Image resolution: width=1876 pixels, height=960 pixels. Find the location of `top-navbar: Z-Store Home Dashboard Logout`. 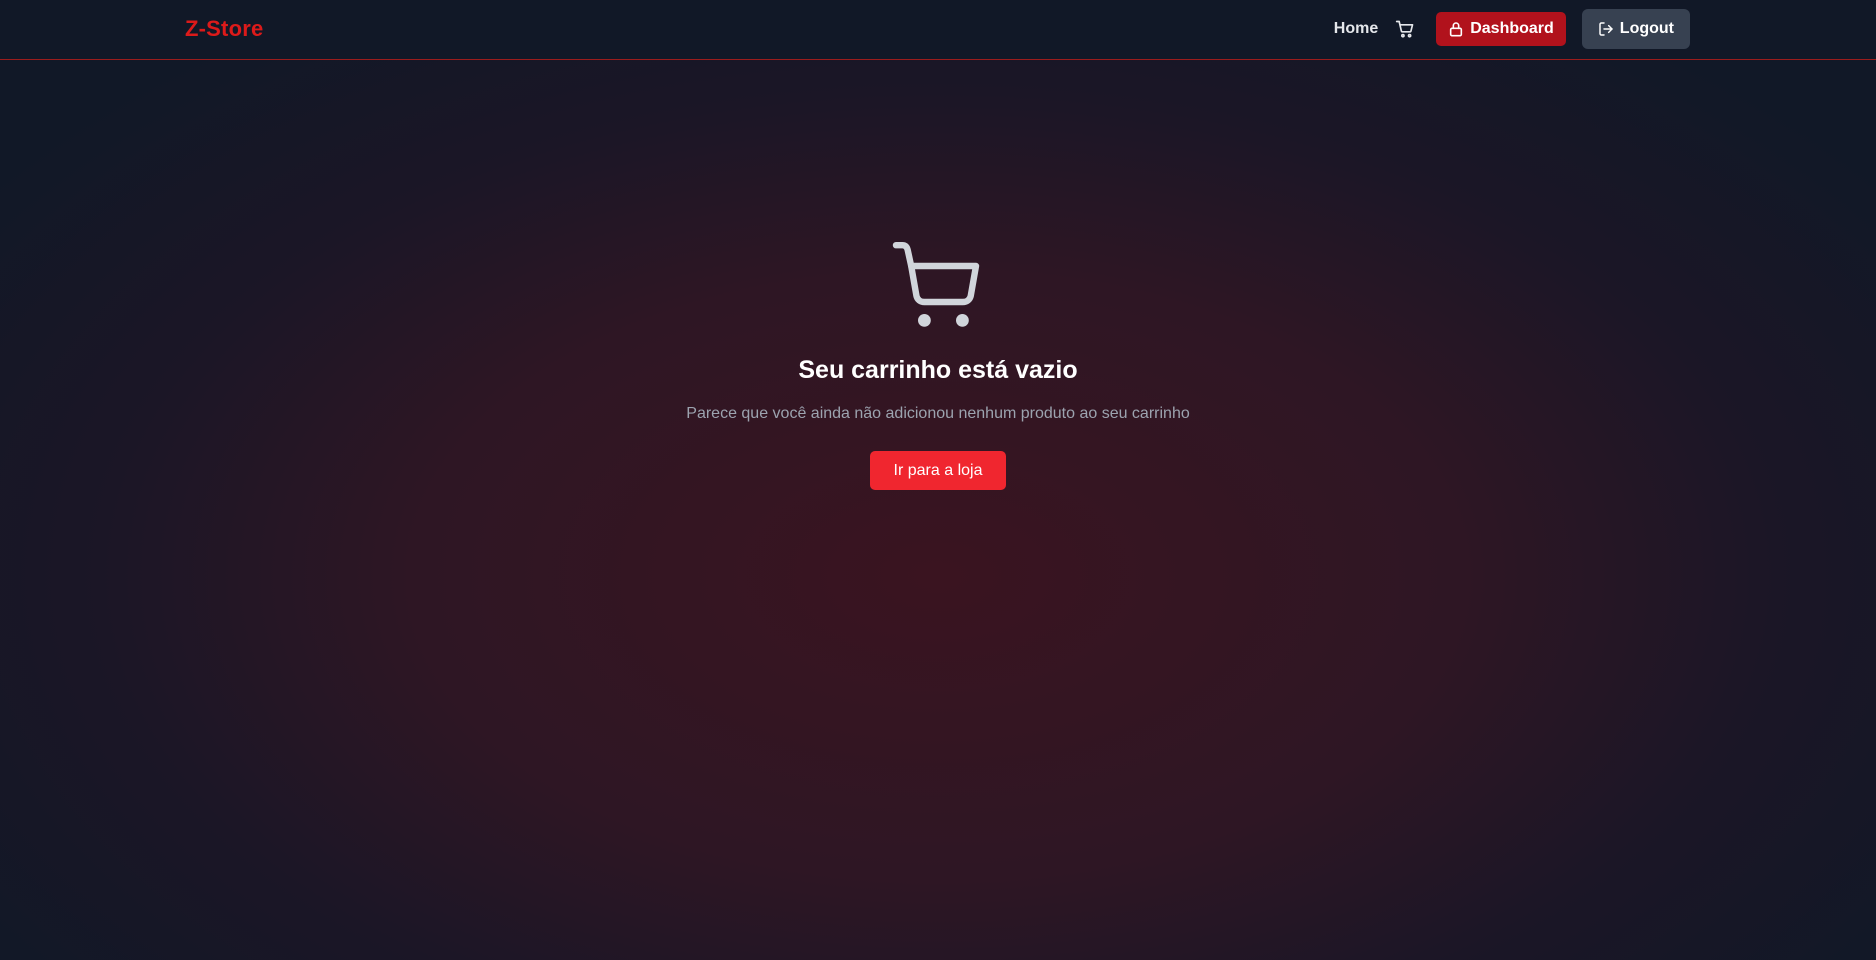

top-navbar: Z-Store Home Dashboard Logout is located at coordinates (938, 30).